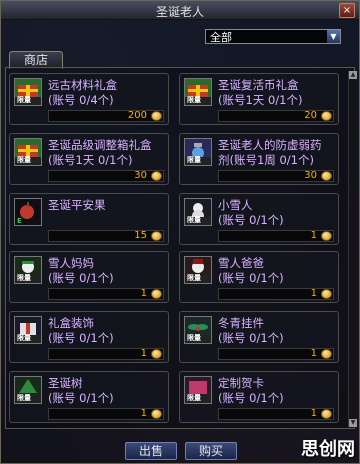 This screenshot has height=464, width=360. Describe the element at coordinates (198, 390) in the screenshot. I see `card-icon: 限量` at that location.